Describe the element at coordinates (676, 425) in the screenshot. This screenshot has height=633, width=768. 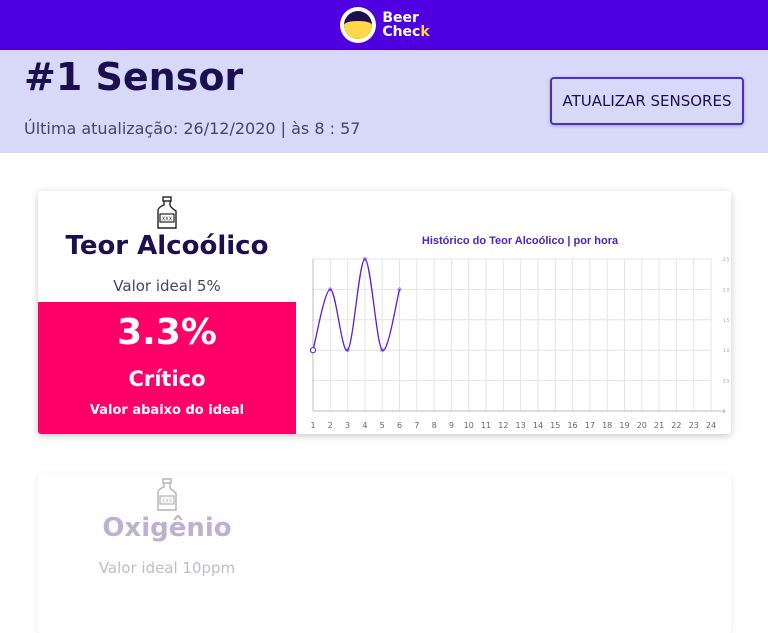
I see `x-tick-label: 22` at that location.